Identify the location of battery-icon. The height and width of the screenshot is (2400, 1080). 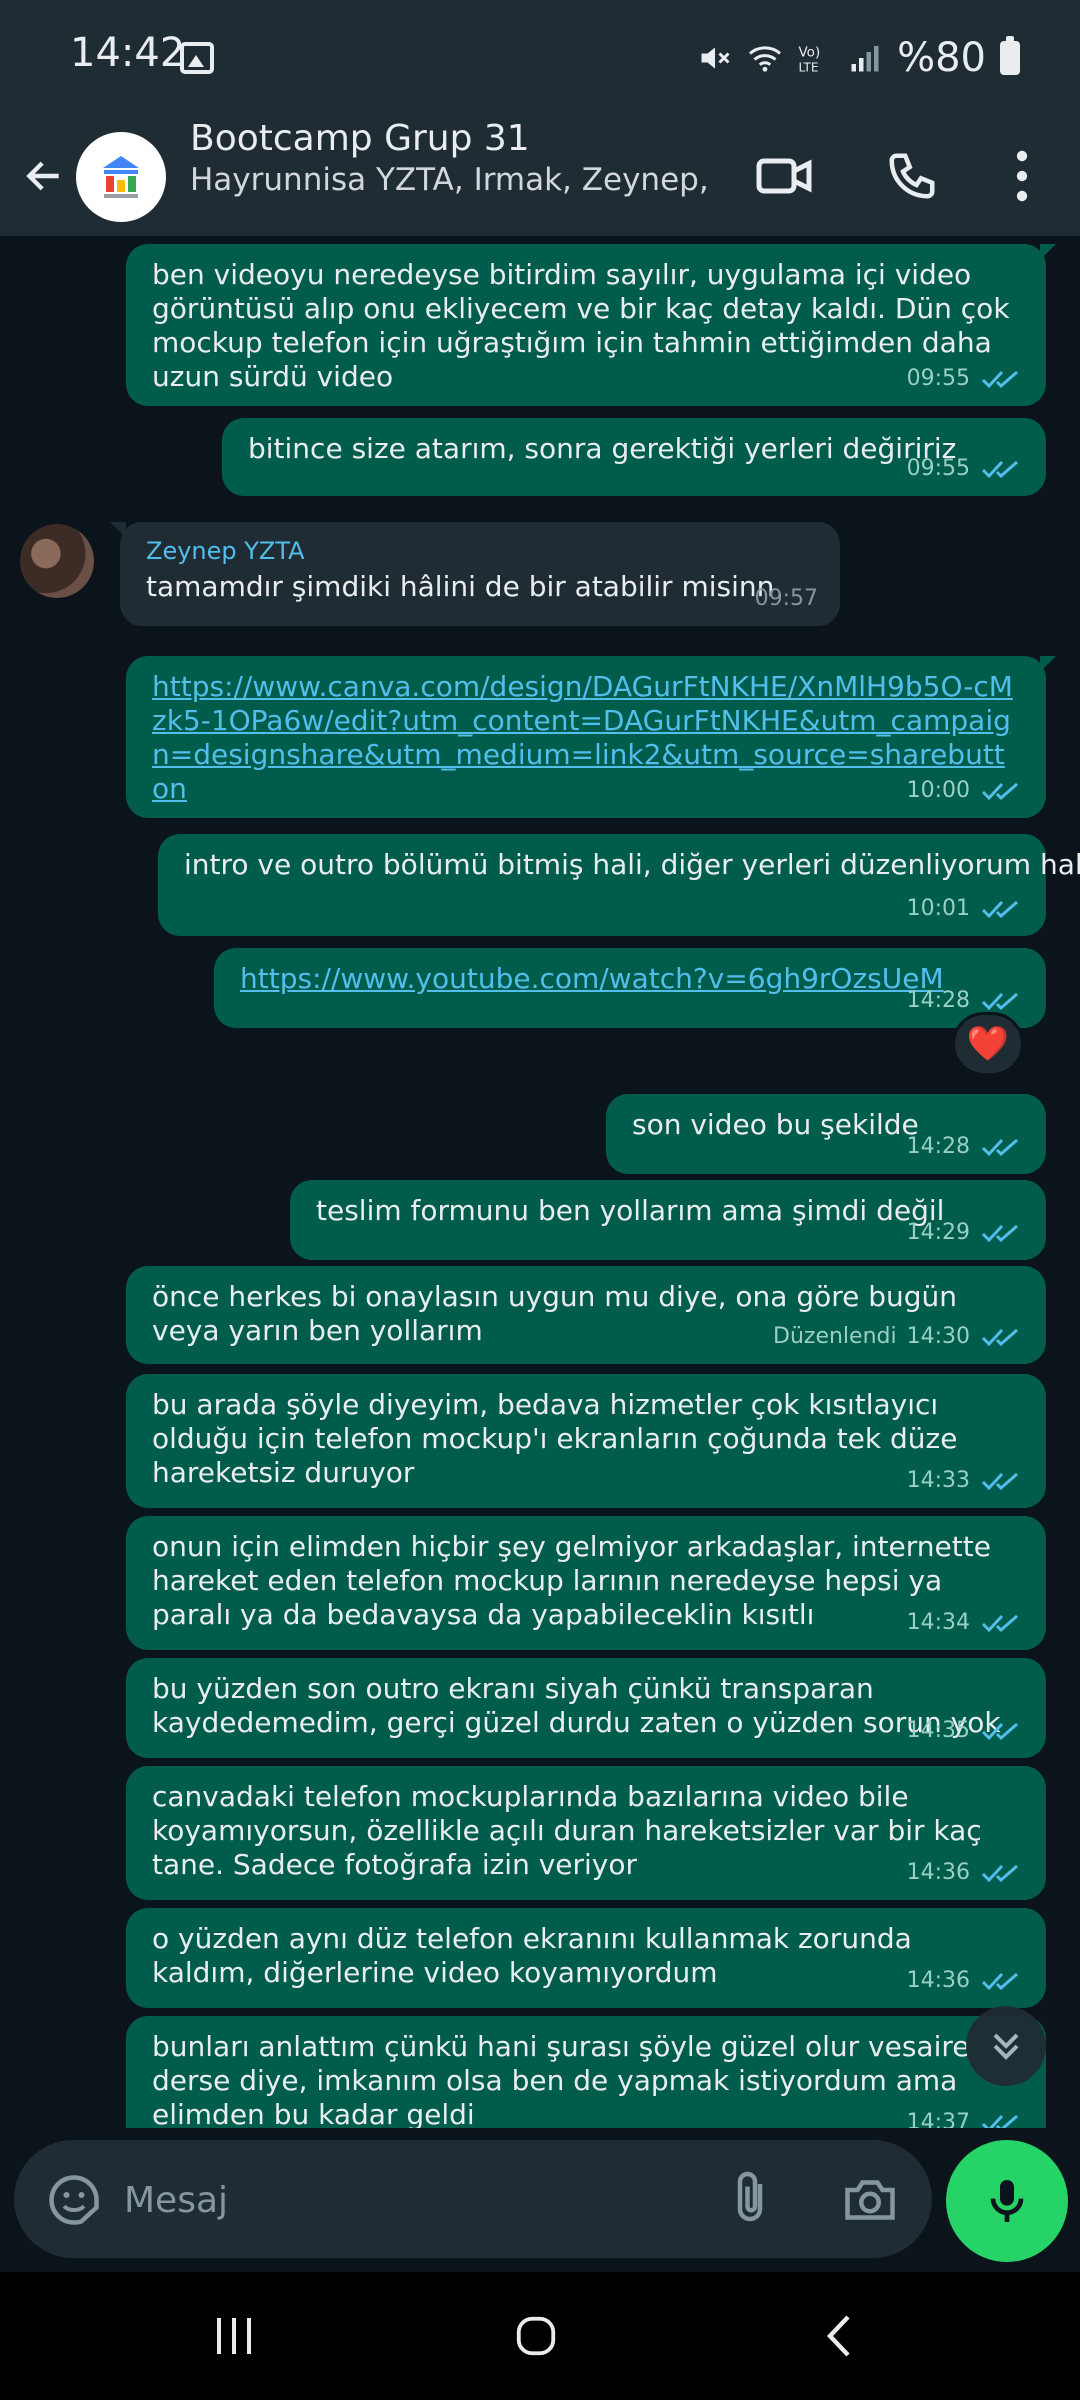
(1010, 55).